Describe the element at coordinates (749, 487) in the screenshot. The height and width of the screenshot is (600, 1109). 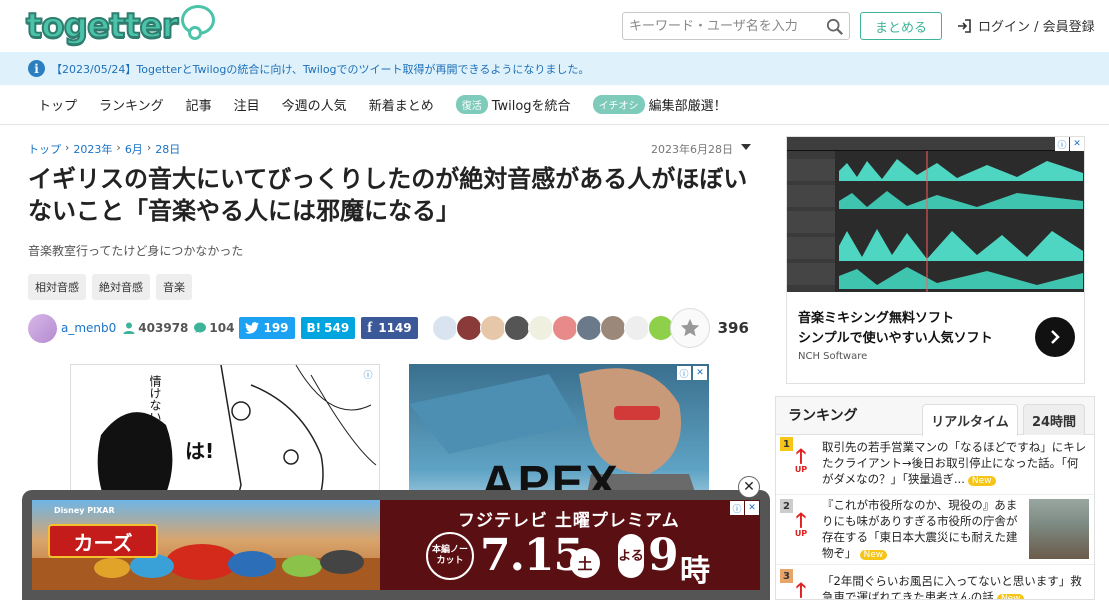
I see `close-icon: ✕` at that location.